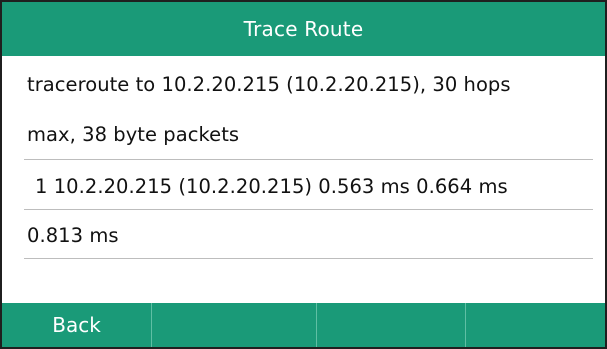 This screenshot has height=349, width=607. I want to click on output-line: max, 38 byte packets, so click(133, 134).